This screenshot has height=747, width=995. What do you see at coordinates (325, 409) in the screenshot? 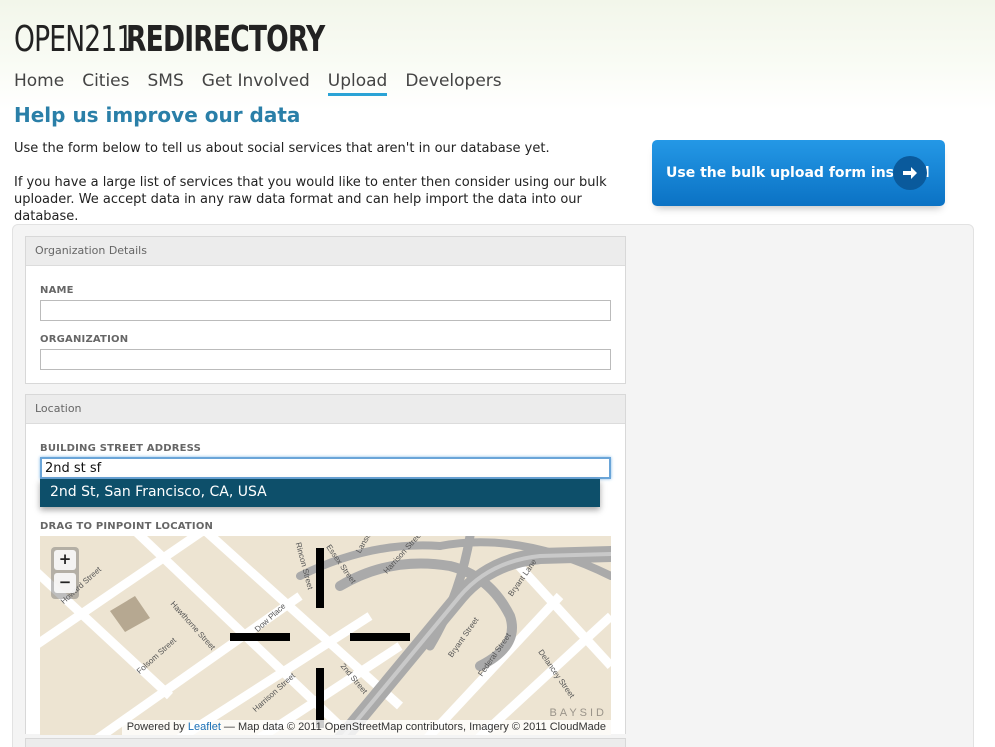
I see `location-legend: Location` at bounding box center [325, 409].